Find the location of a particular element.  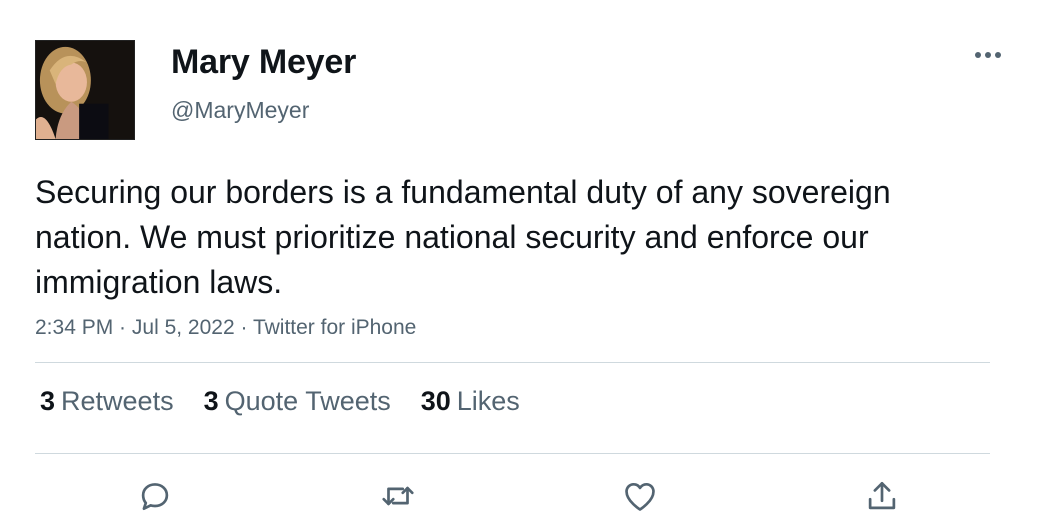

more-dots-icon is located at coordinates (988, 55).